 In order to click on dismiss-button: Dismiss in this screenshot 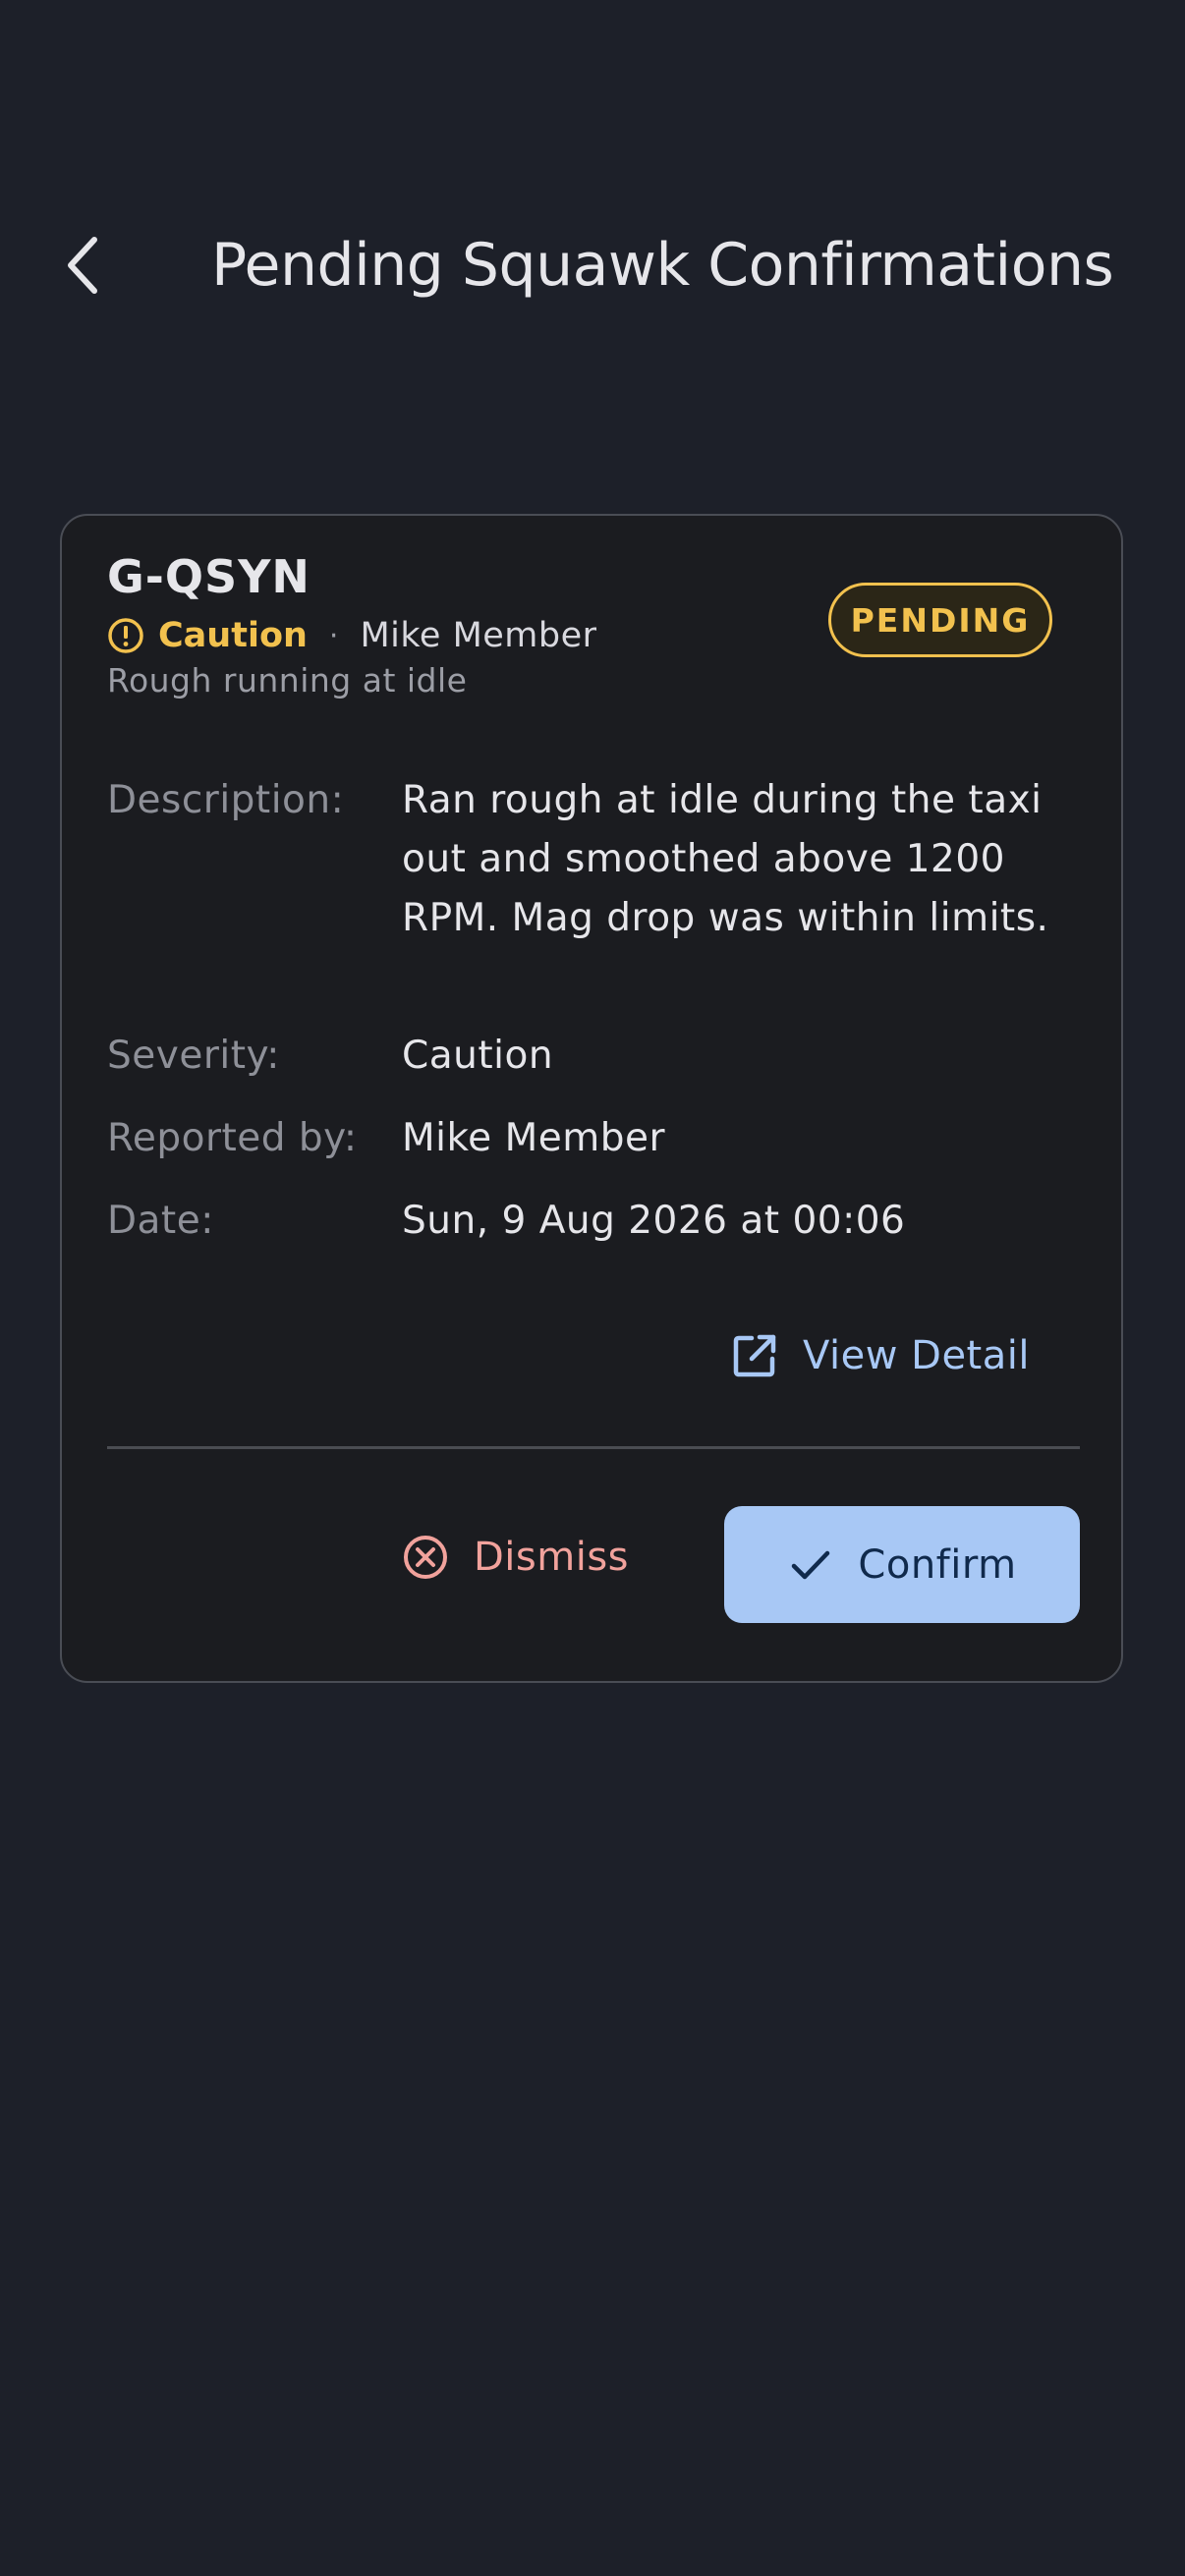, I will do `click(515, 1557)`.